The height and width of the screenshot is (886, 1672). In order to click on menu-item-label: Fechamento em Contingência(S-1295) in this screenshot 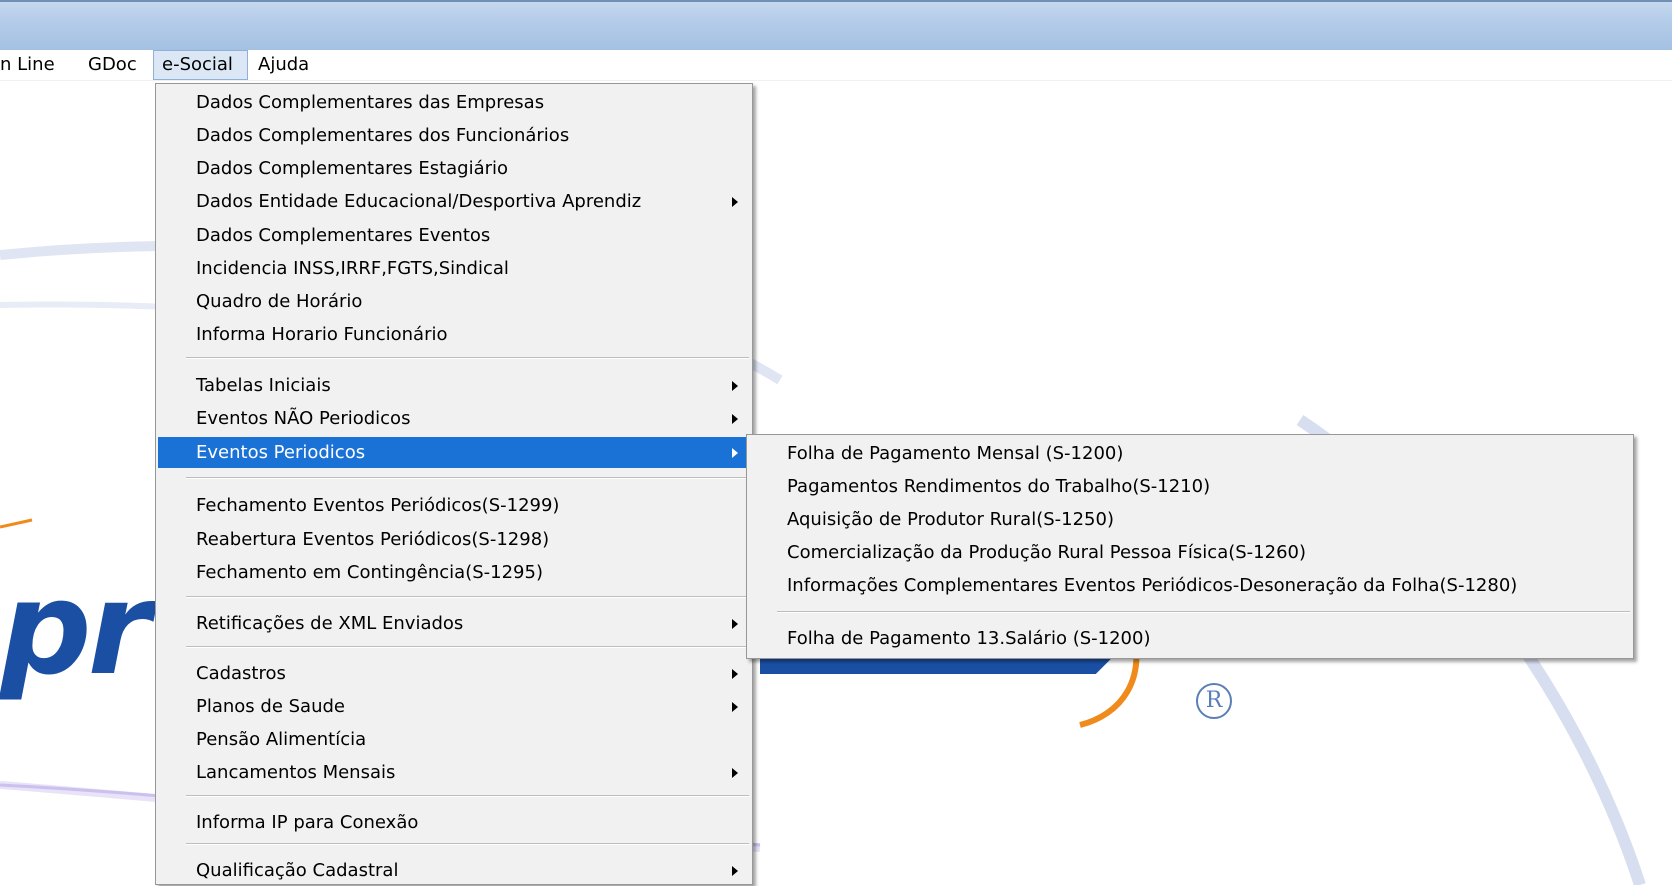, I will do `click(369, 572)`.